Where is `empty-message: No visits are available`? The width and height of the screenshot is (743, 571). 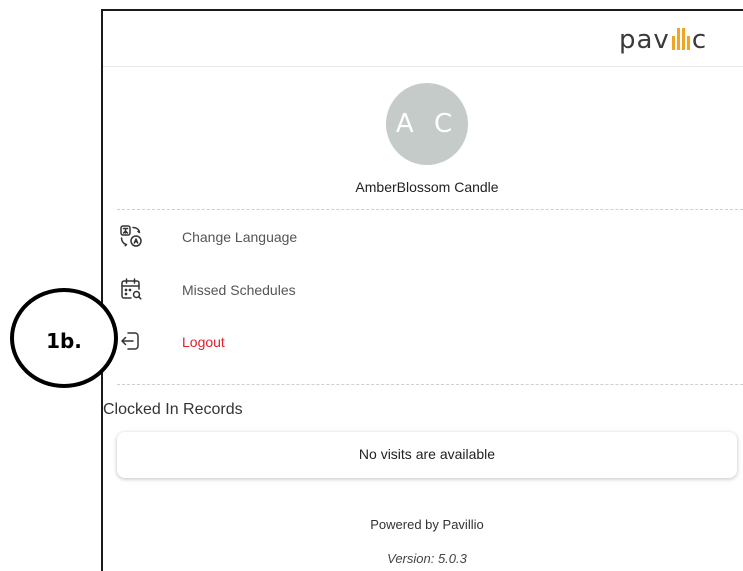 empty-message: No visits are available is located at coordinates (427, 454).